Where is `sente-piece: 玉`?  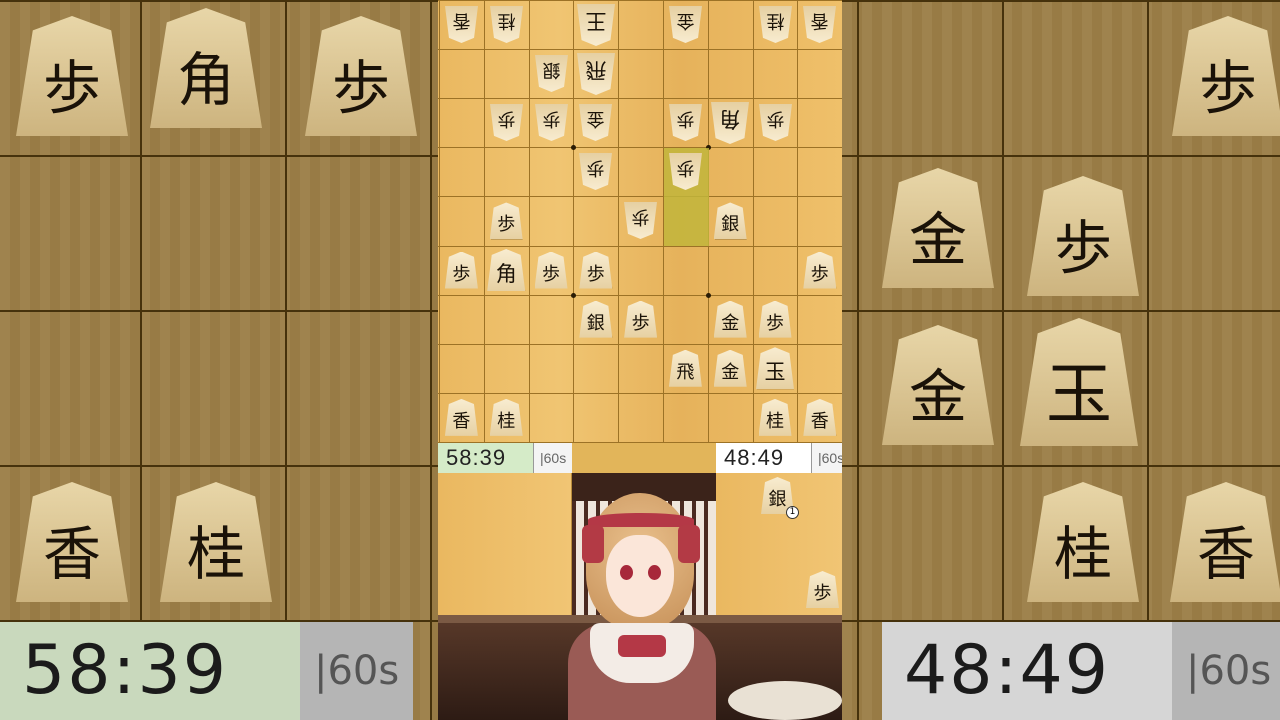 sente-piece: 玉 is located at coordinates (775, 368).